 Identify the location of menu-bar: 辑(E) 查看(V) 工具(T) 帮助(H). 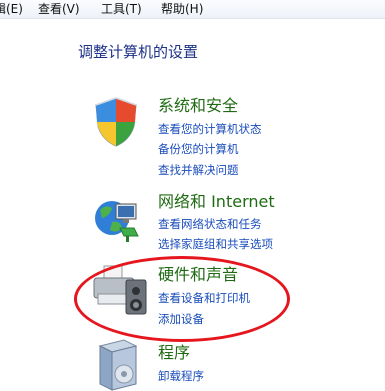
(192, 9).